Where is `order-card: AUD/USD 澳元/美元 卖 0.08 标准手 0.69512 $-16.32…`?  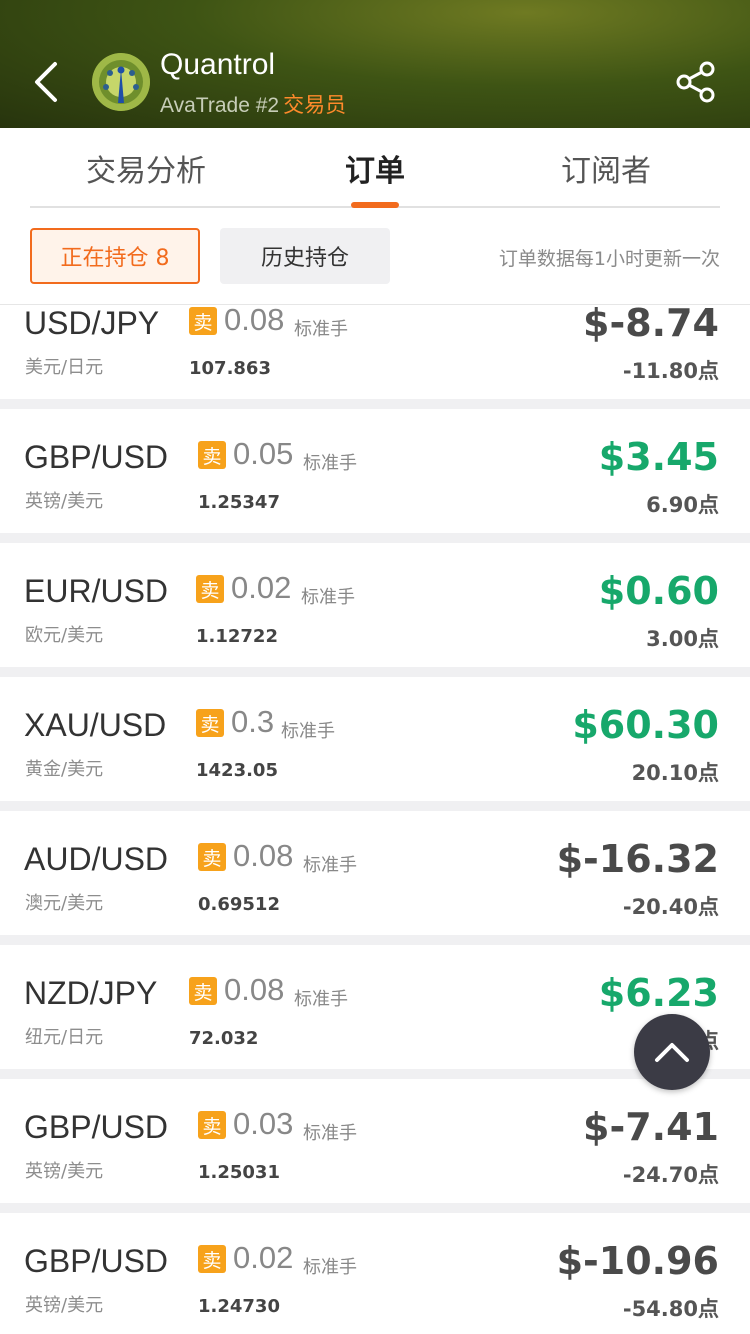
order-card: AUD/USD 澳元/美元 卖 0.08 标准手 0.69512 $-16.32… is located at coordinates (375, 873).